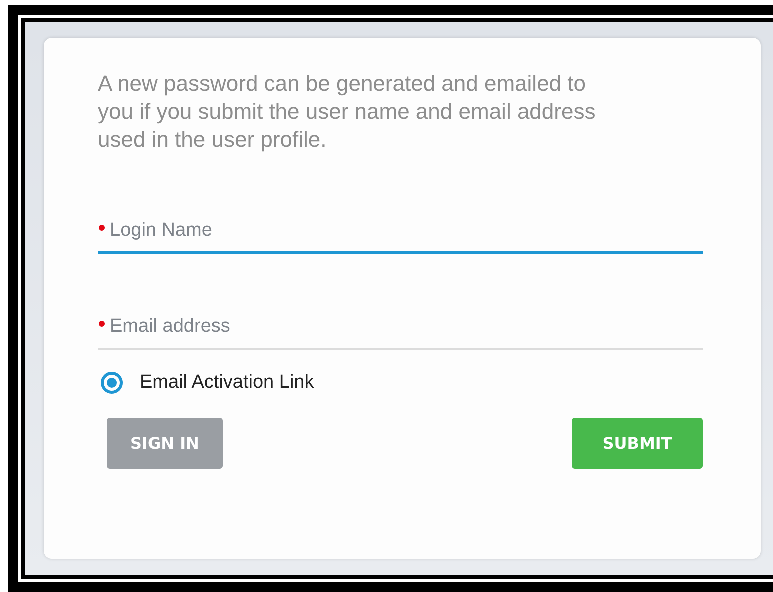 The width and height of the screenshot is (773, 592). I want to click on submit-button: SUBMIT, so click(637, 443).